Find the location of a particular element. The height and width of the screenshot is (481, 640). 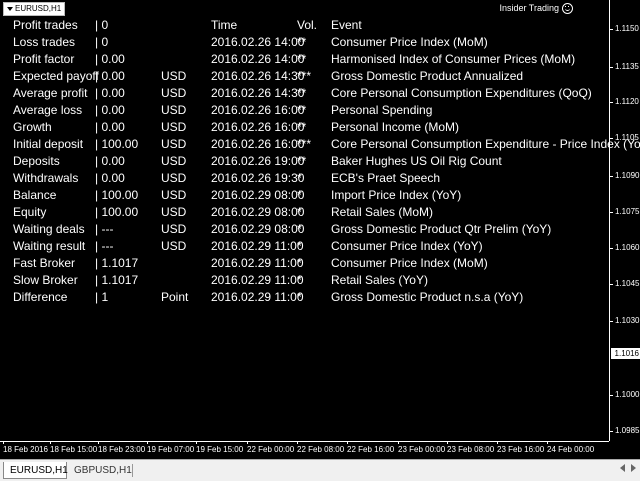

time-label: 18 Feb 23:00 is located at coordinates (122, 447).